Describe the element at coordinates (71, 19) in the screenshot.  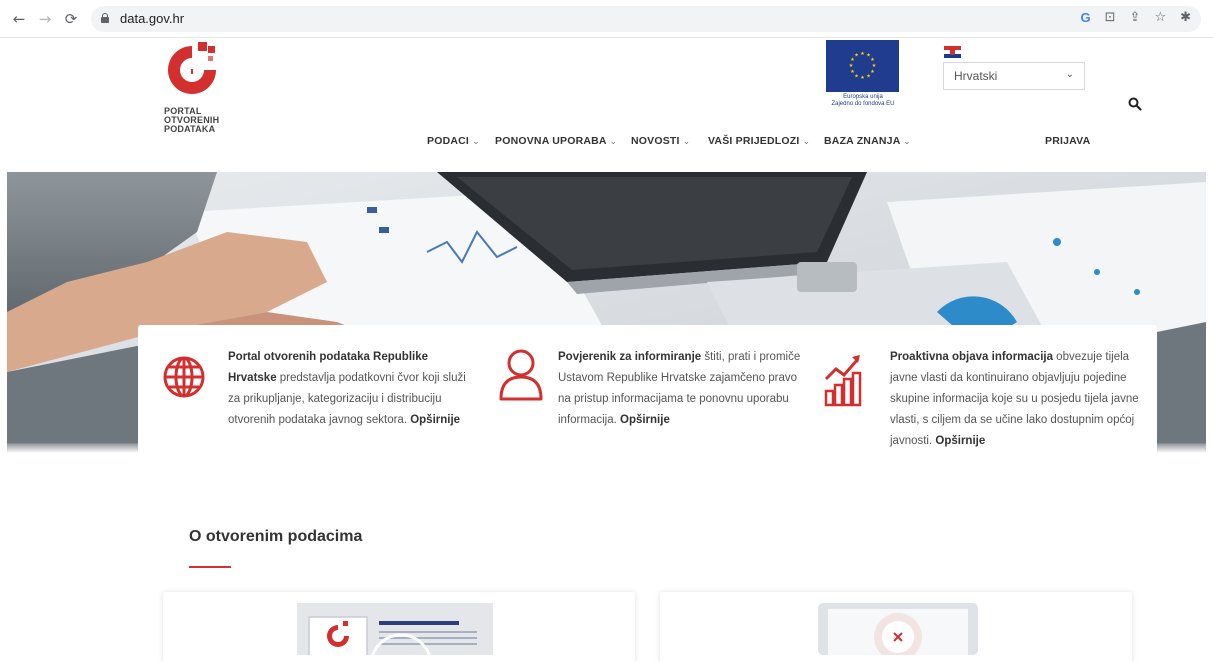
I see `reload-icon: ⟳` at that location.